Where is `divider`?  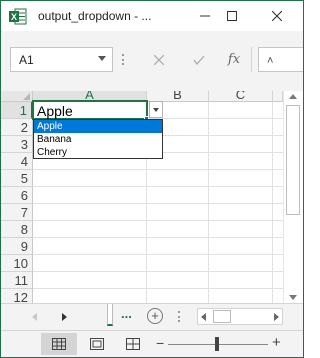
divider is located at coordinates (251, 59).